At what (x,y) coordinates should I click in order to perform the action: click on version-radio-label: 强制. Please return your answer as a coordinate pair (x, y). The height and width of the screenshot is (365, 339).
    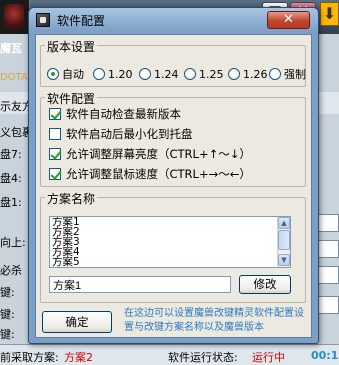
    Looking at the image, I should click on (295, 74).